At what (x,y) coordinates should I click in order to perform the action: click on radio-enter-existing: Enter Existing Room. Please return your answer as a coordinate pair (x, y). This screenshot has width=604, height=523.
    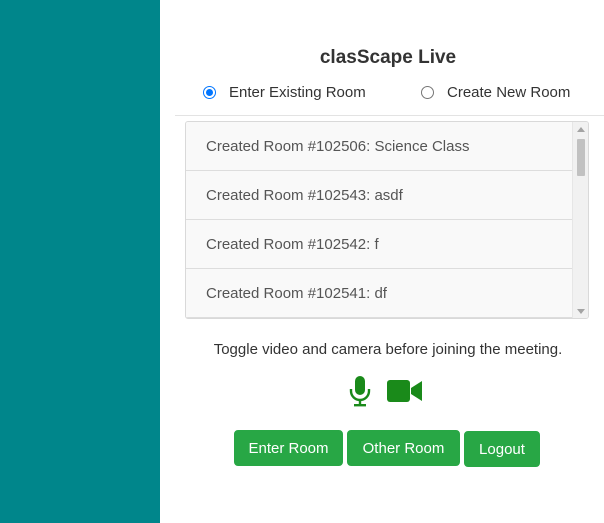
    Looking at the image, I should click on (284, 92).